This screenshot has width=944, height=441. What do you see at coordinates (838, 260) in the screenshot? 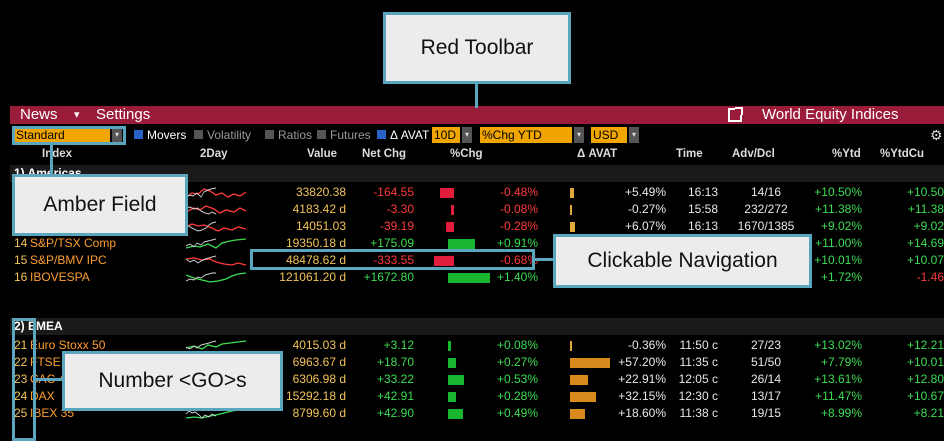
I see `ytd-cell: +10.01%` at bounding box center [838, 260].